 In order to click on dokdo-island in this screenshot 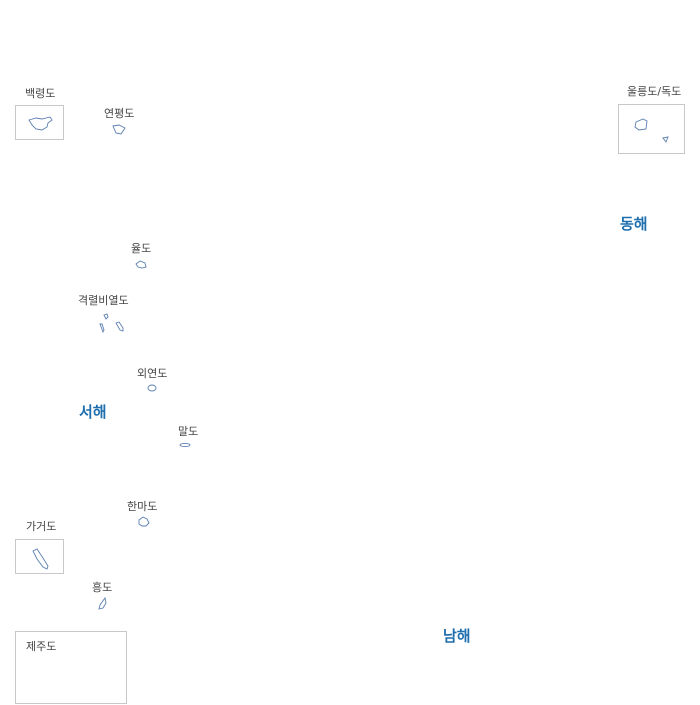, I will do `click(652, 130)`.